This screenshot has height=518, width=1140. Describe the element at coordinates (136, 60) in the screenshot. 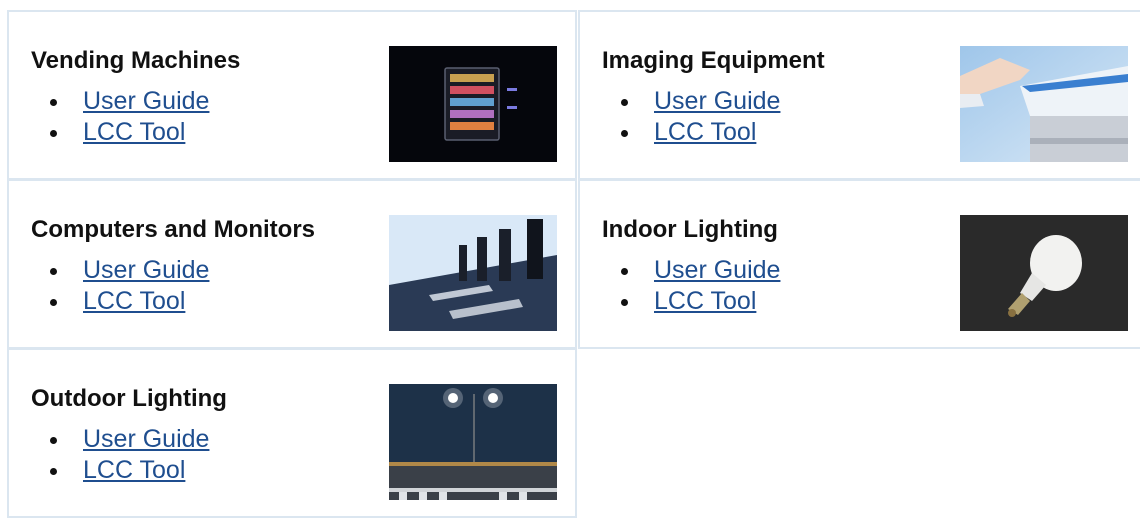

I see `card-title: Vending Machines` at that location.